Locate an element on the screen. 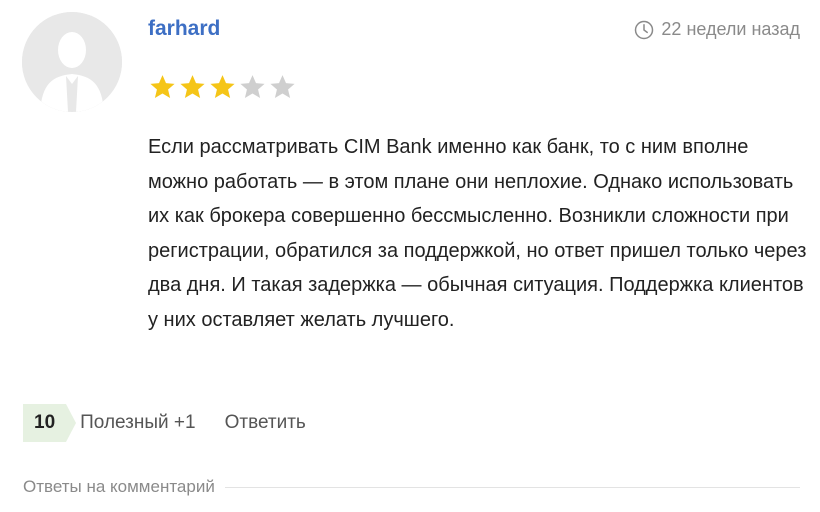  helpful-button: Полезный +1 is located at coordinates (137, 423).